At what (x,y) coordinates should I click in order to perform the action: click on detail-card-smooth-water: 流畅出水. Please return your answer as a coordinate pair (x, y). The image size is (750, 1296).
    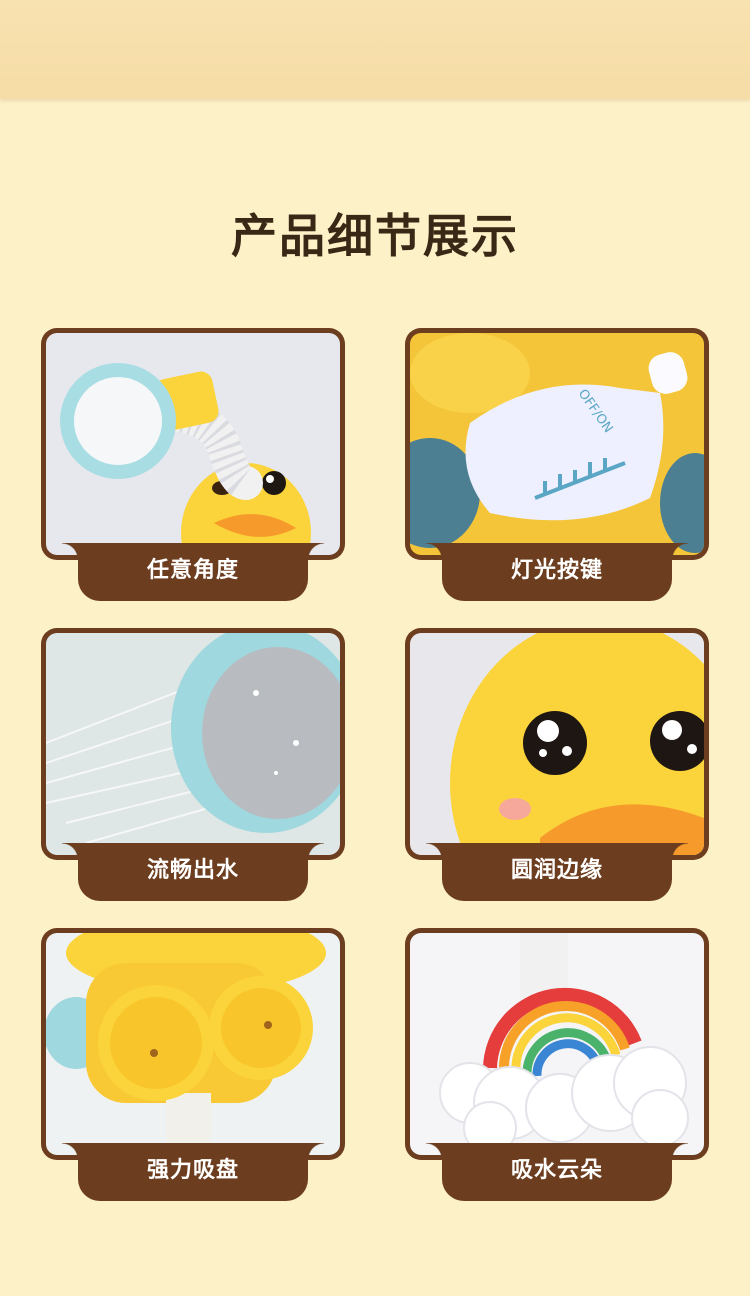
    Looking at the image, I should click on (193, 766).